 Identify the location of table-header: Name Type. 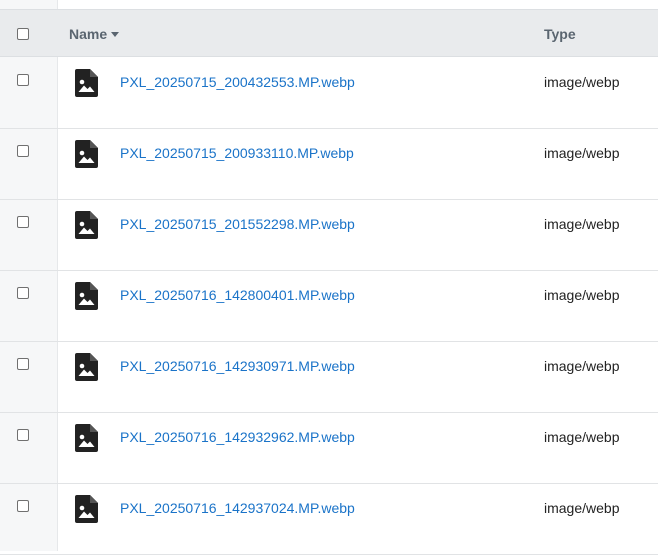
(329, 33).